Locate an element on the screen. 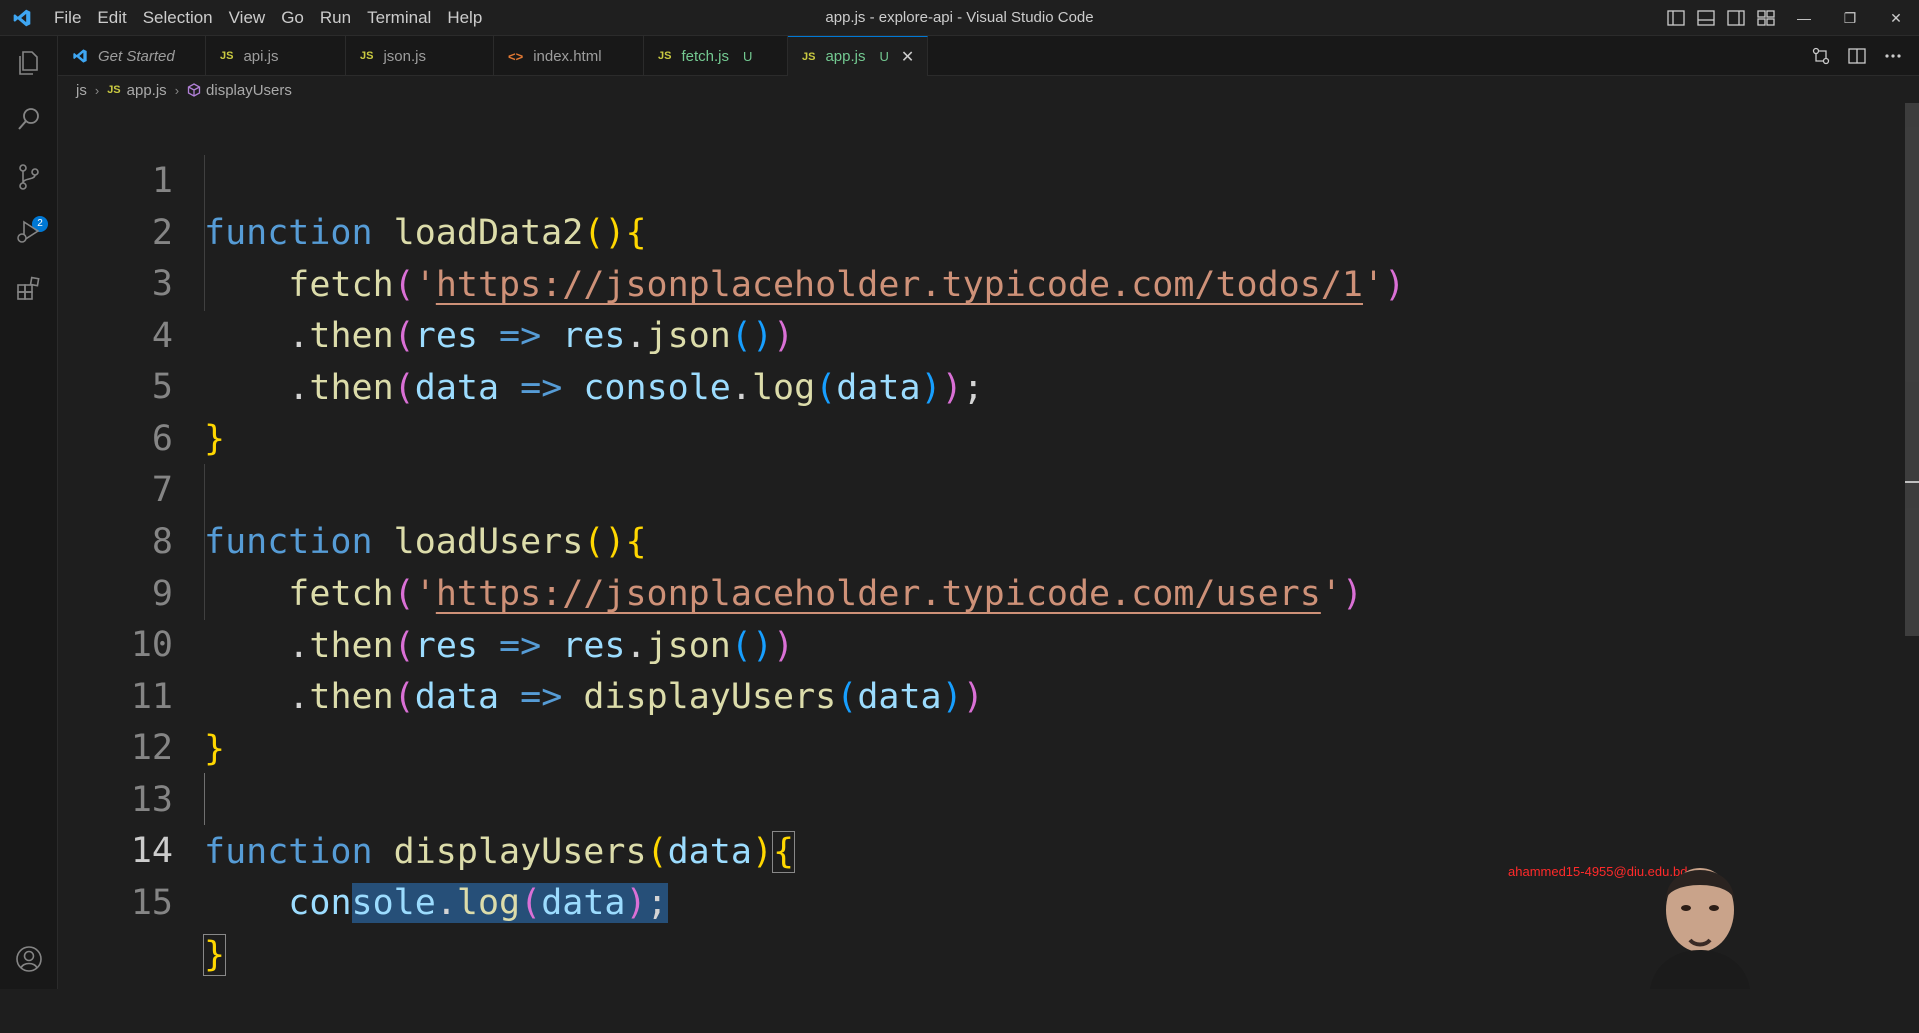 The width and height of the screenshot is (1919, 1033). code-line: 1 function loadData2(){ is located at coordinates (352, 178).